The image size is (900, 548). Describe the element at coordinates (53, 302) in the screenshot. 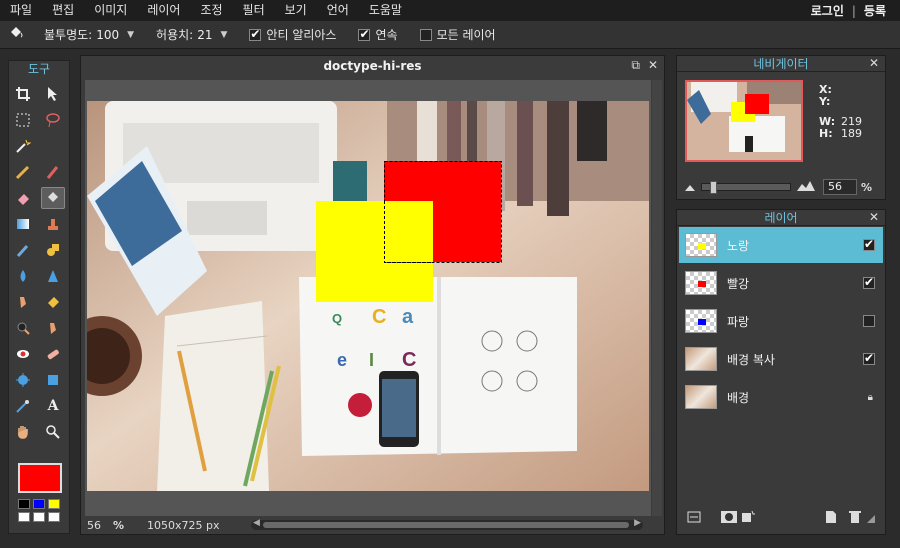

I see `sponge-tool-icon` at that location.